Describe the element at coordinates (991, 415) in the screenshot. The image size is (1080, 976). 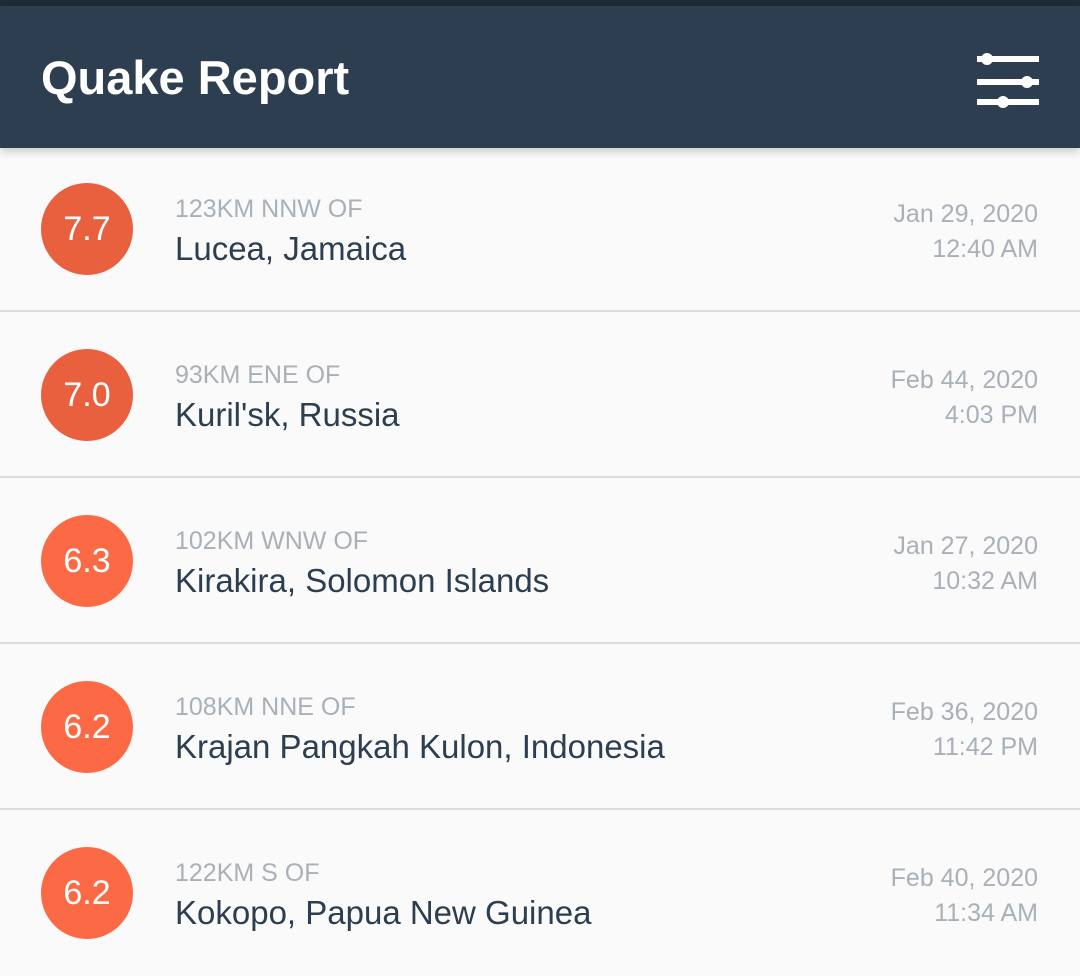
I see `quake-time: 4:03 PM` at that location.